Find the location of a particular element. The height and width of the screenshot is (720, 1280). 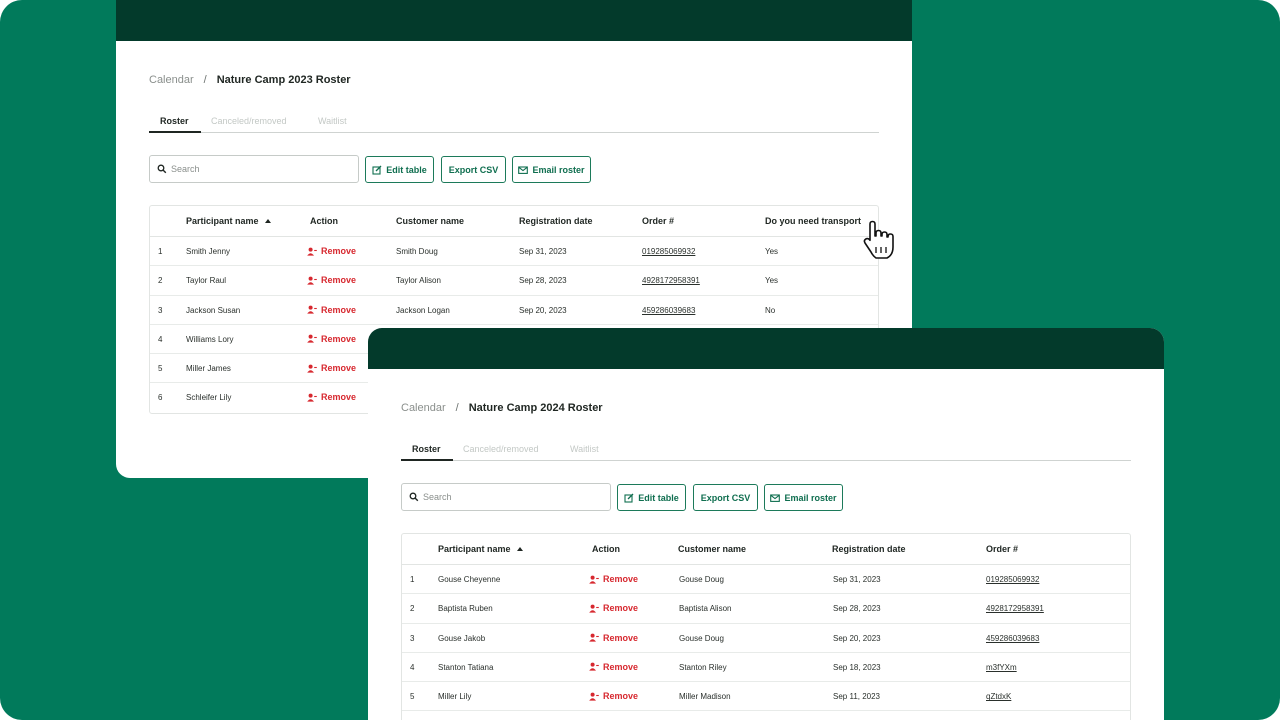

app-header-bar is located at coordinates (766, 348).